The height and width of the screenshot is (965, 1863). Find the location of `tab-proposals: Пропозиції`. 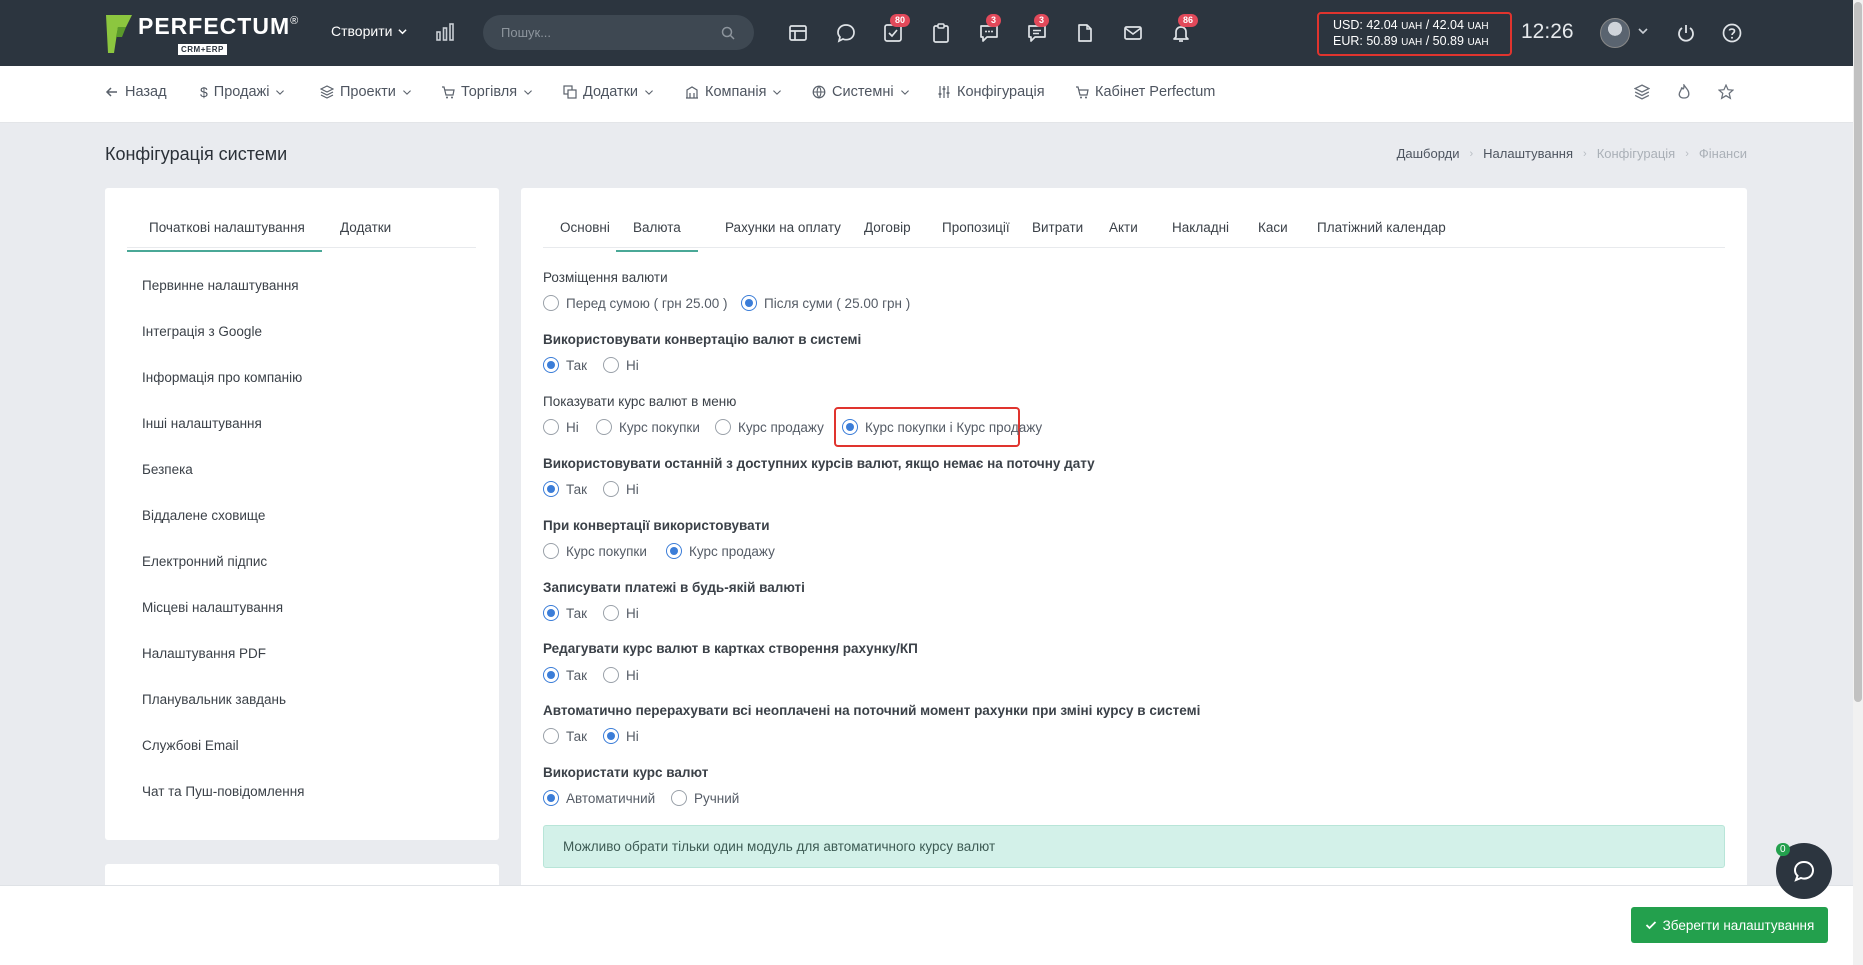

tab-proposals: Пропозиції is located at coordinates (976, 235).